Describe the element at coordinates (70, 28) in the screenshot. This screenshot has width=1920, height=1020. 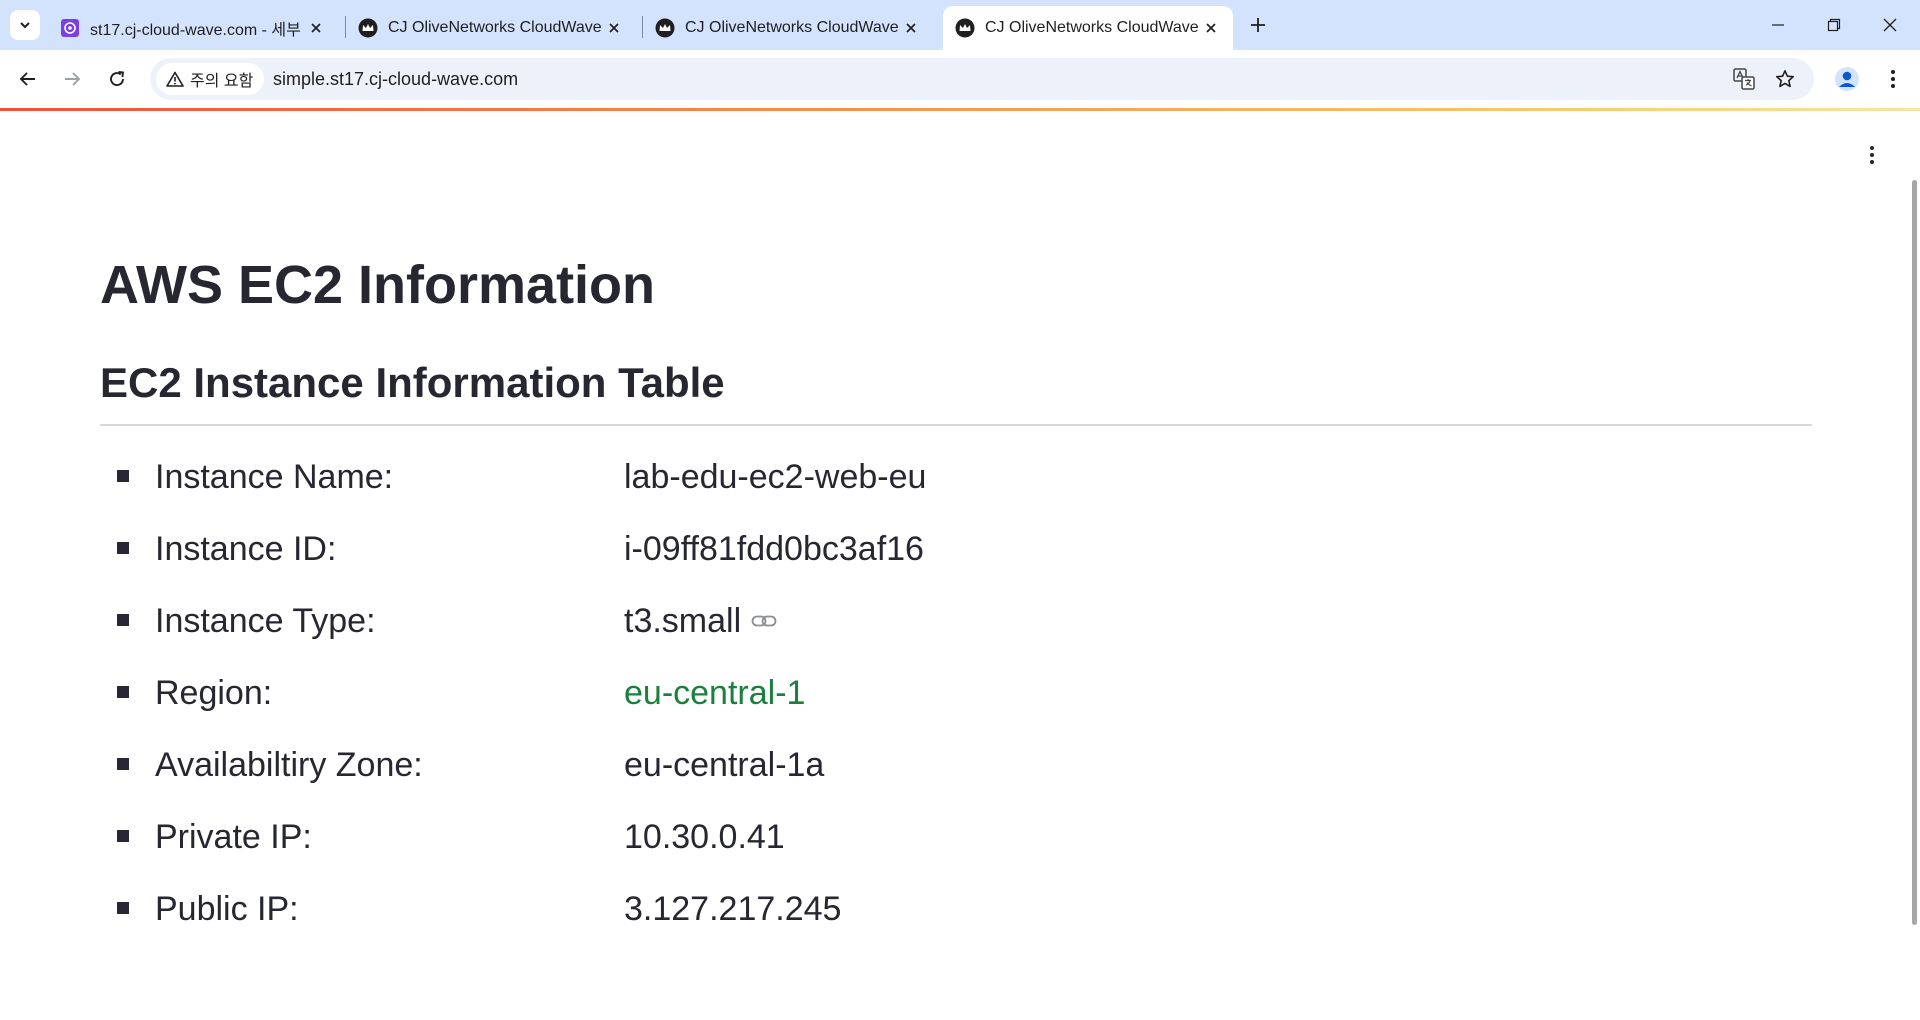
I see `purple-app-icon` at that location.